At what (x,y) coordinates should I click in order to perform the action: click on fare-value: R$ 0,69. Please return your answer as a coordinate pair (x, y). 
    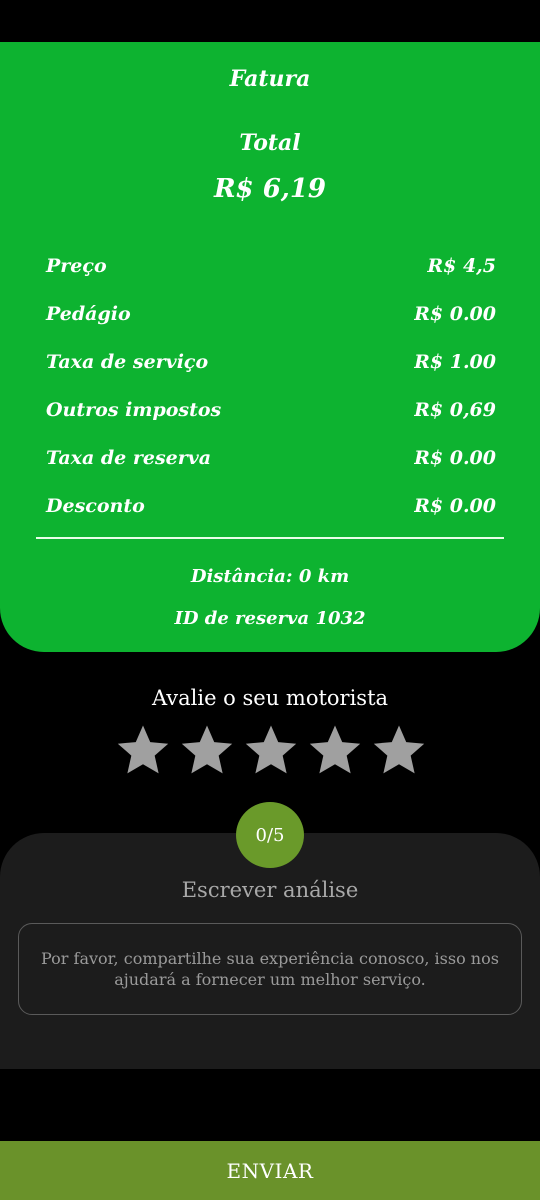
    Looking at the image, I should click on (455, 410).